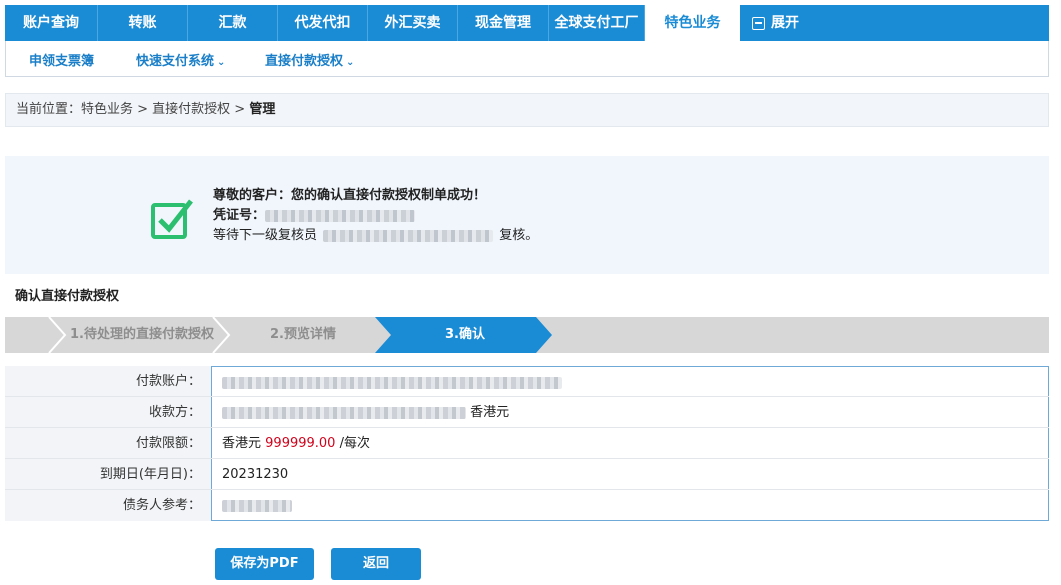 This screenshot has height=585, width=1061. I want to click on form-row-debtor-ref: 债务人参考：, so click(527, 505).